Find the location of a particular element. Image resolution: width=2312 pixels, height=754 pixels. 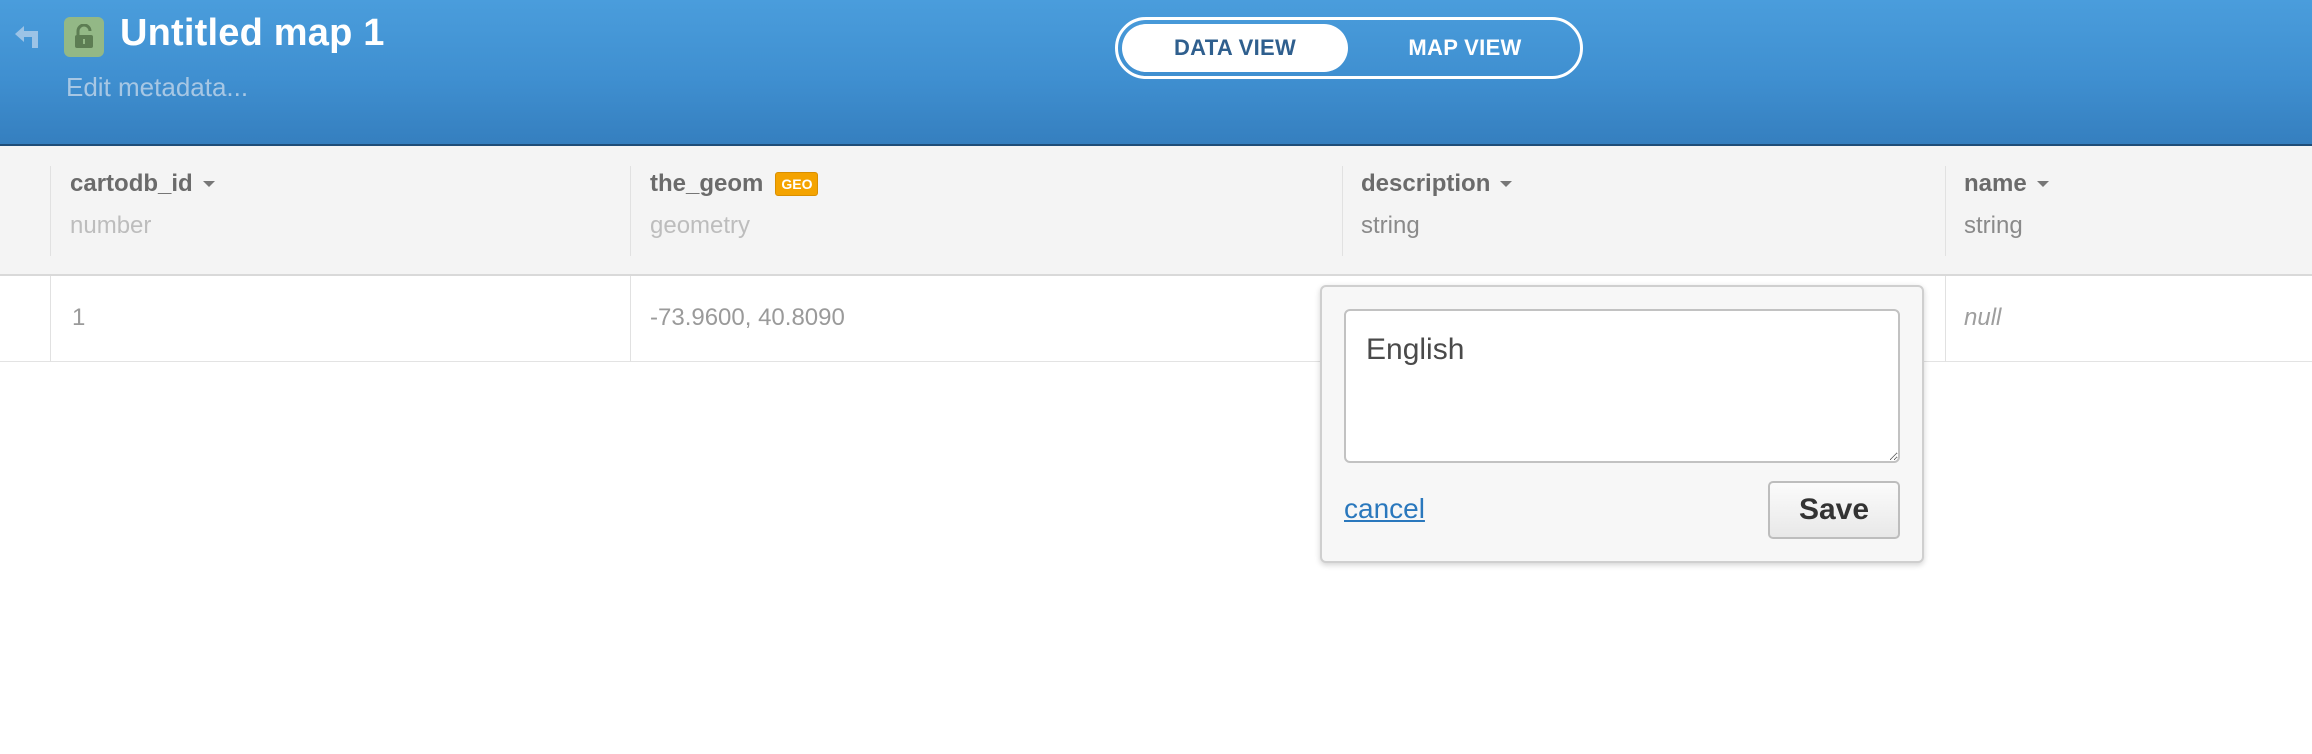

save-button: Save is located at coordinates (1834, 510).